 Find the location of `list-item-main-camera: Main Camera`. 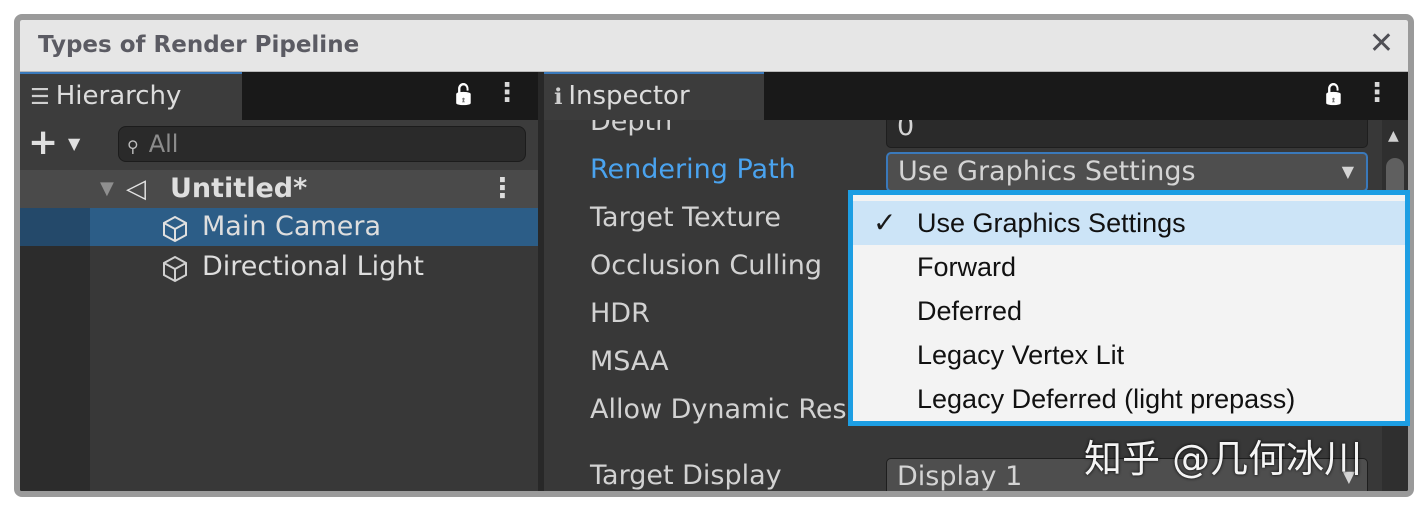

list-item-main-camera: Main Camera is located at coordinates (279, 227).